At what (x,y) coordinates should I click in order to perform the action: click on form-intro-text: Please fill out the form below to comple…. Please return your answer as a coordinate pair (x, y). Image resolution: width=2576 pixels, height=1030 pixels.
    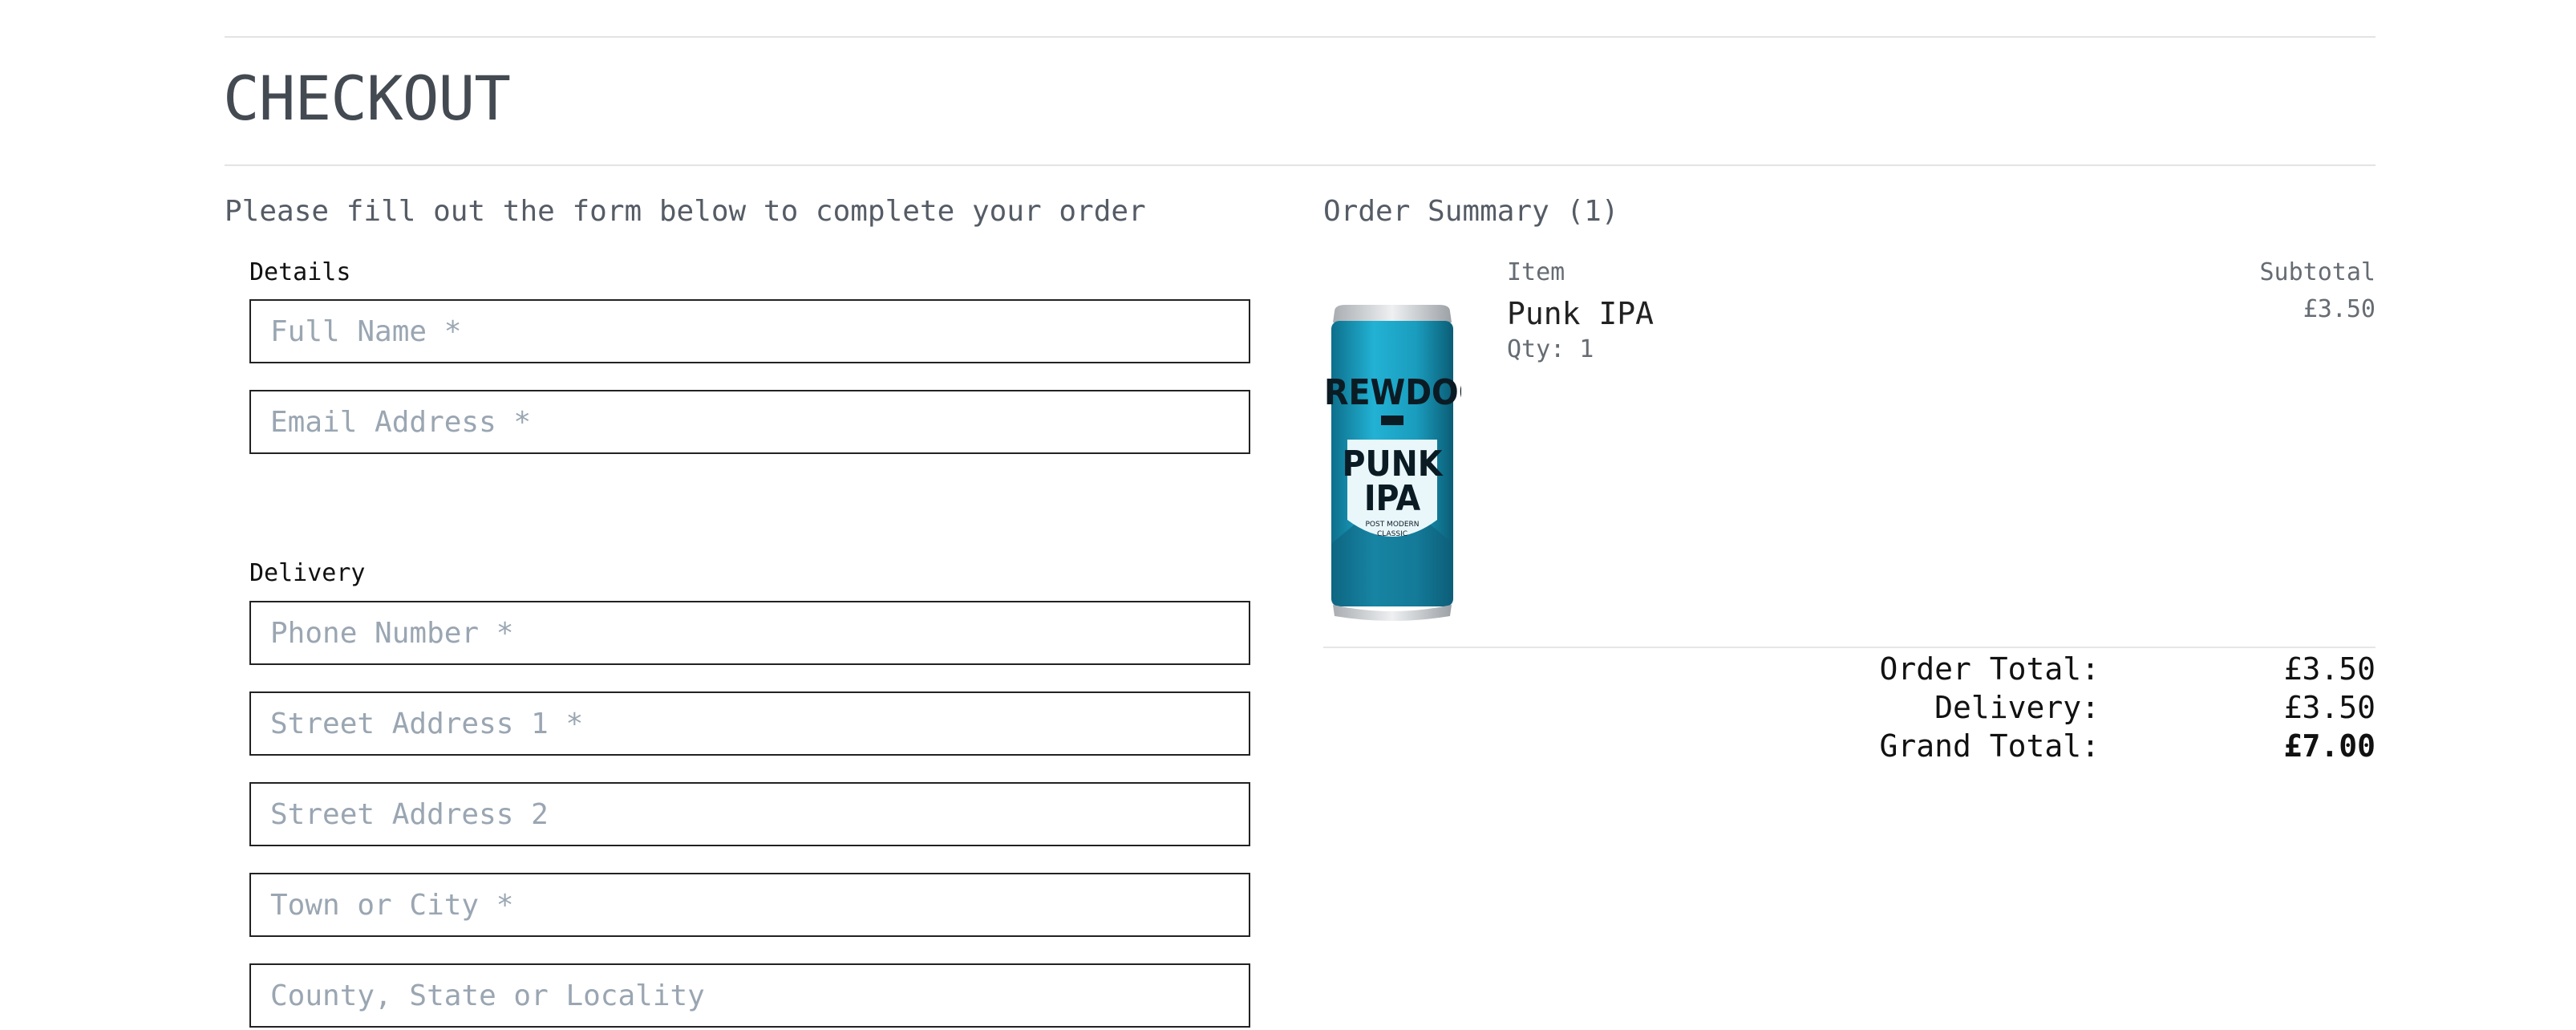
    Looking at the image, I should click on (685, 212).